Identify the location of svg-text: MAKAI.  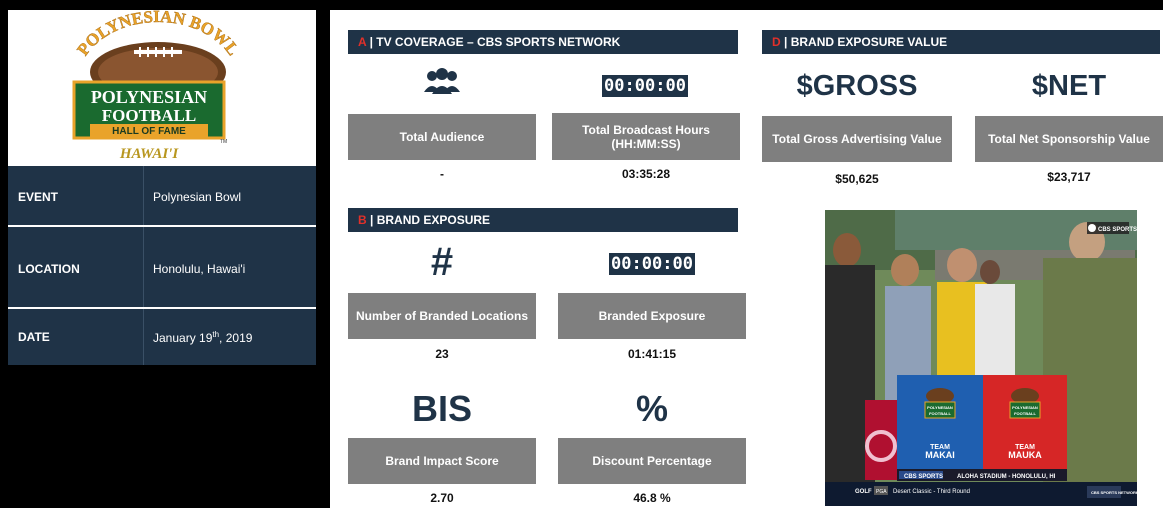
(940, 455).